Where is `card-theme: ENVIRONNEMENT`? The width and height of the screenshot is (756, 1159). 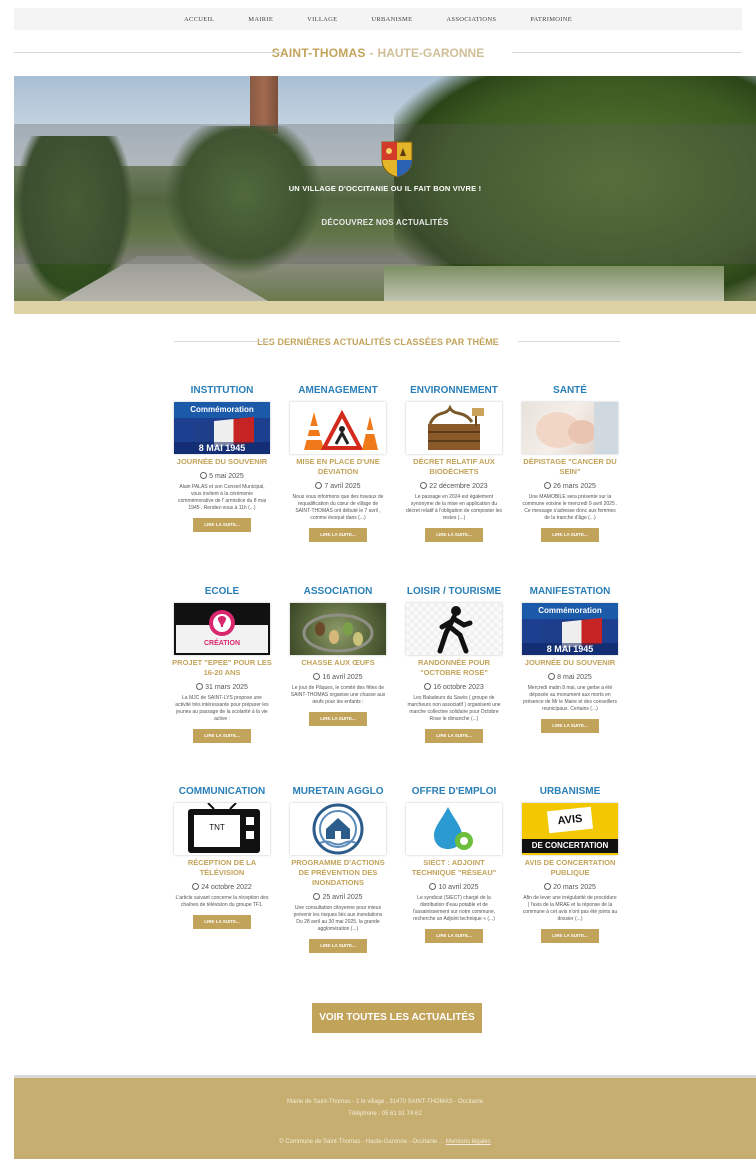
card-theme: ENVIRONNEMENT is located at coordinates (454, 391).